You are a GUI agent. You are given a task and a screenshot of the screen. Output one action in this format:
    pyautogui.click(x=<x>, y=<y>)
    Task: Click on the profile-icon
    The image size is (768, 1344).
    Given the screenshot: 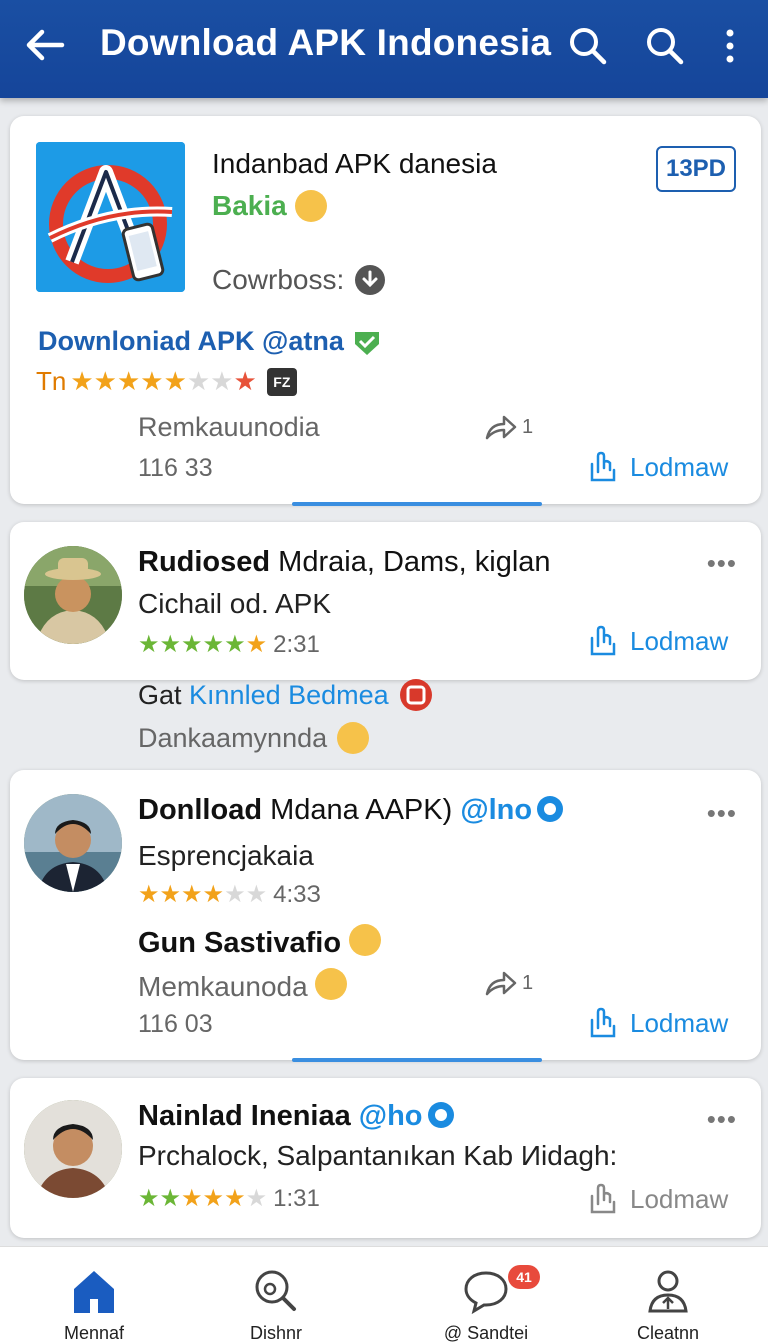 What is the action you would take?
    pyautogui.click(x=668, y=1291)
    